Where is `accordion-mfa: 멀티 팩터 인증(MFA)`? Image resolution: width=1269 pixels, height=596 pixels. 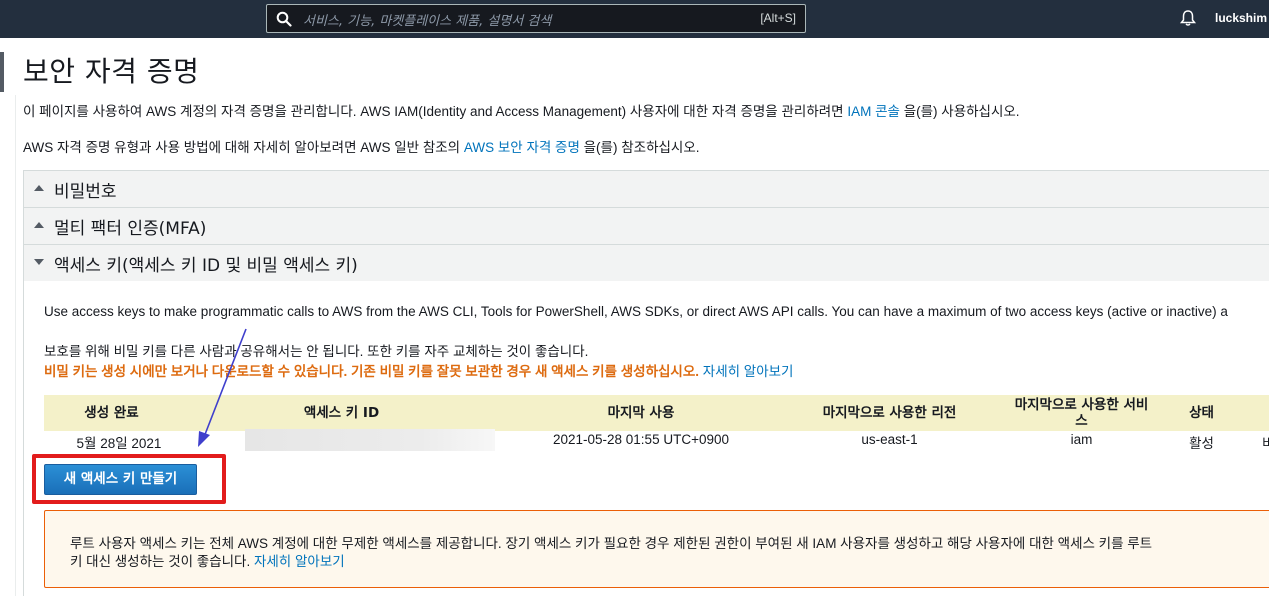 accordion-mfa: 멀티 팩터 인증(MFA) is located at coordinates (646, 226).